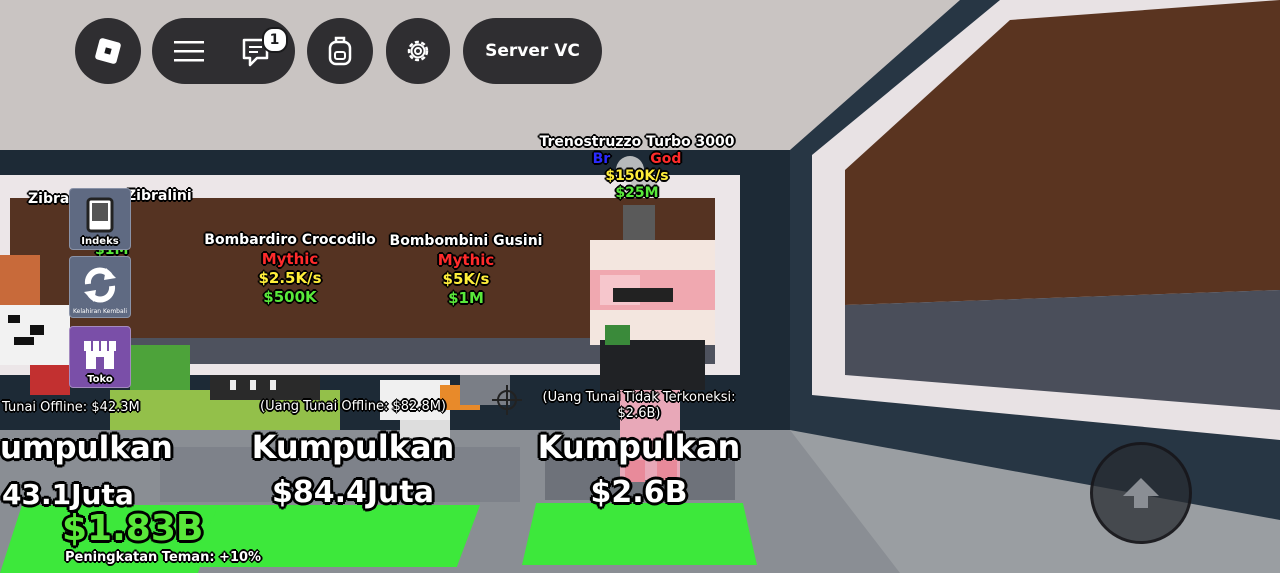 The height and width of the screenshot is (573, 1280). I want to click on brainrot-rarity: Br God, so click(637, 159).